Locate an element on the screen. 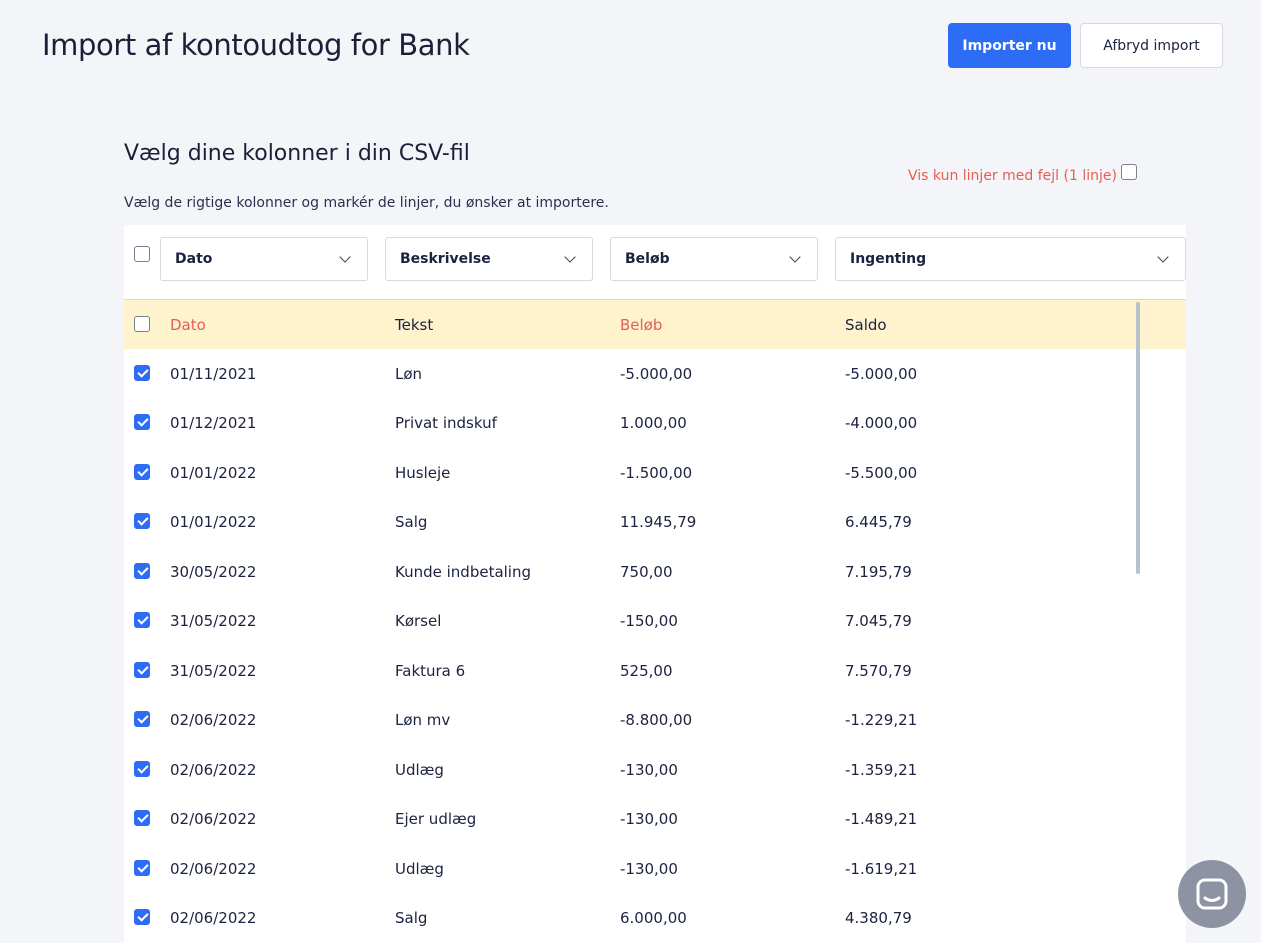 The image size is (1261, 943). cell-text: Løn is located at coordinates (409, 373).